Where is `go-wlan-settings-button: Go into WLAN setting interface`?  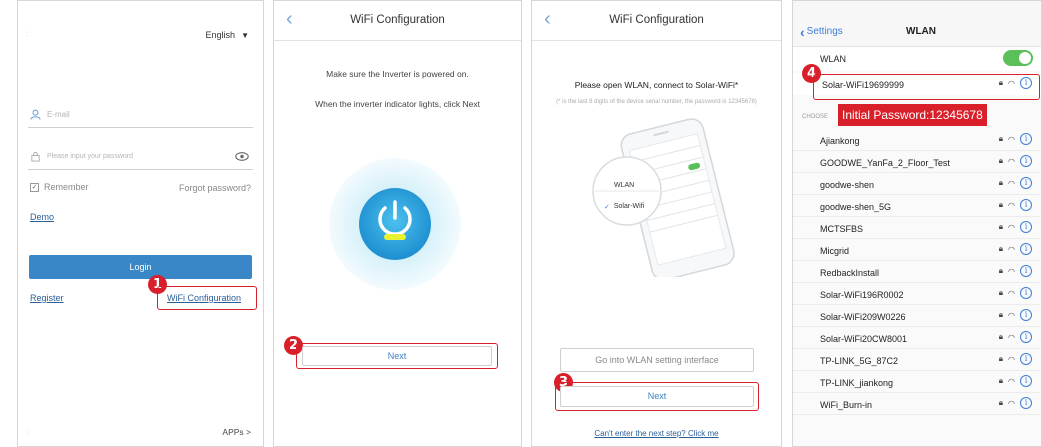
go-wlan-settings-button: Go into WLAN setting interface is located at coordinates (657, 360).